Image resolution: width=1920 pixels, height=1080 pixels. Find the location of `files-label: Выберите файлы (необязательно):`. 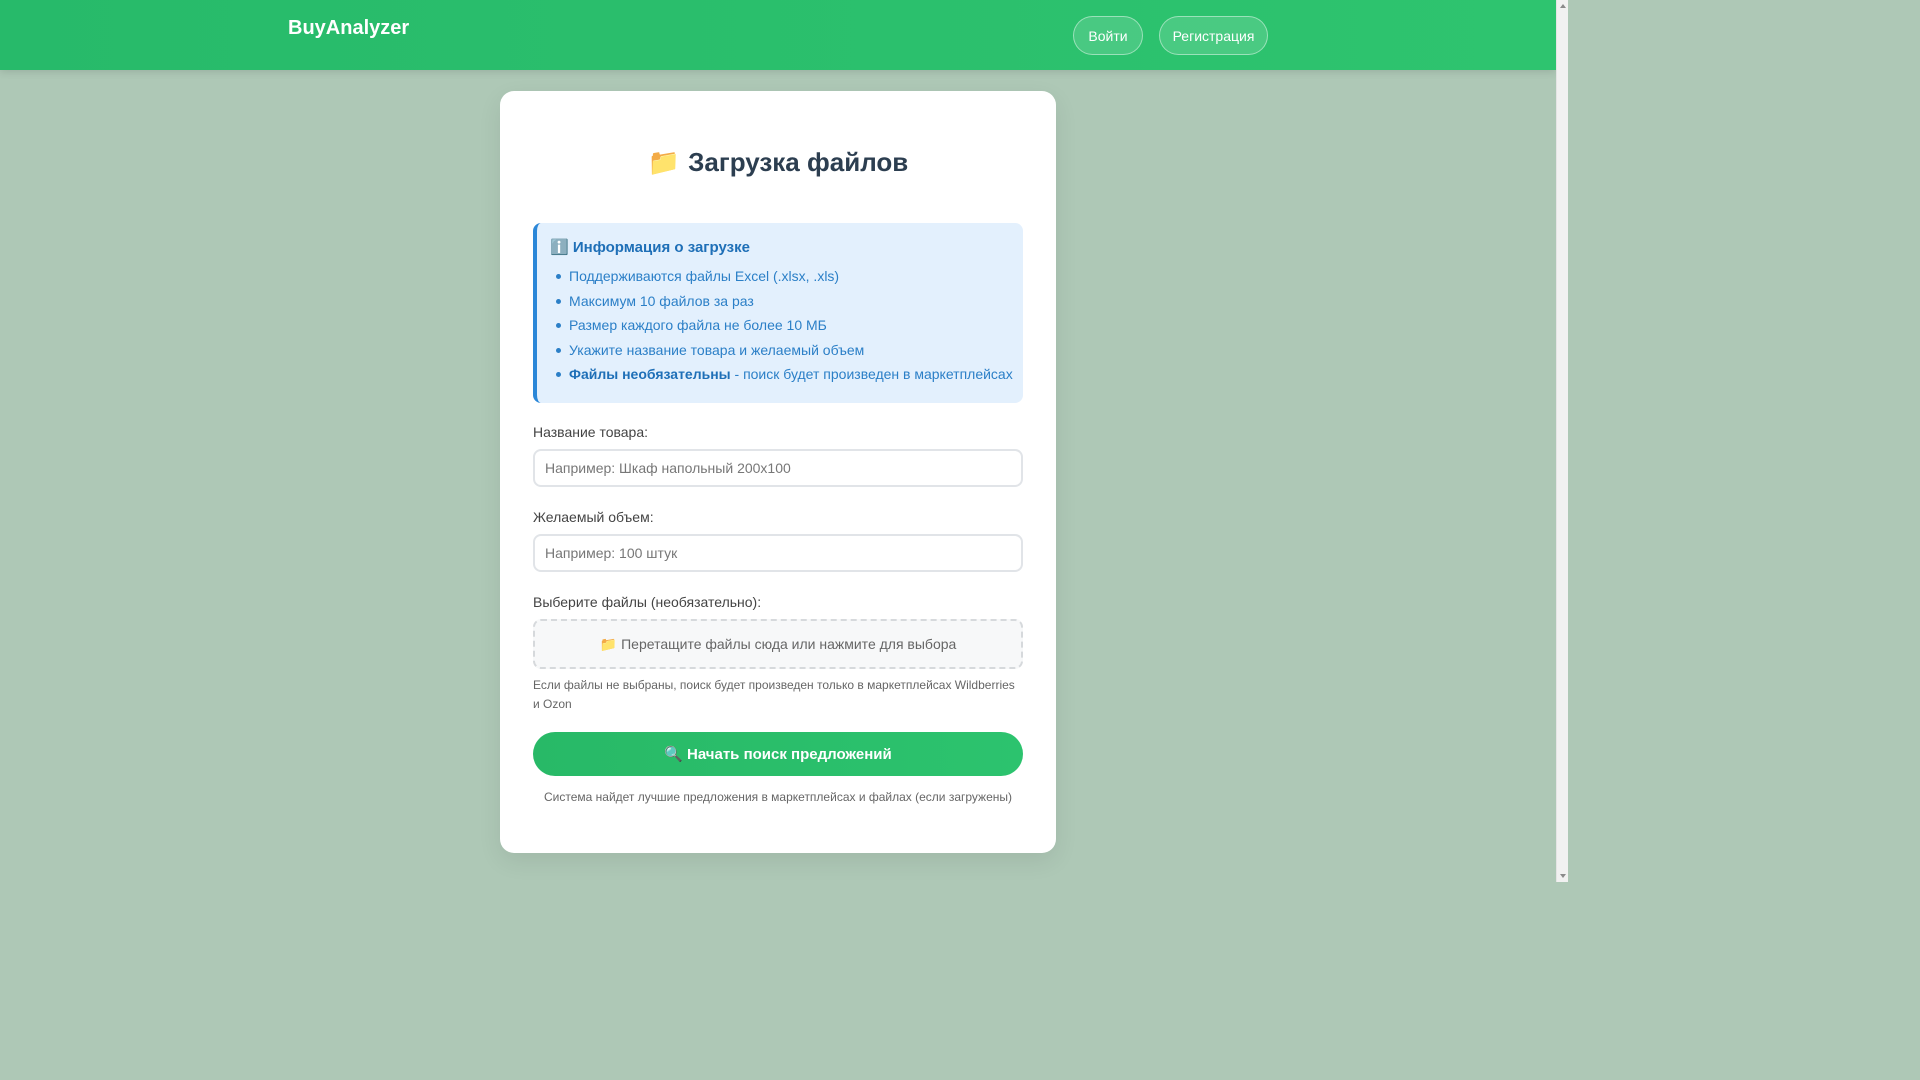

files-label: Выберите файлы (необязательно): is located at coordinates (647, 602).